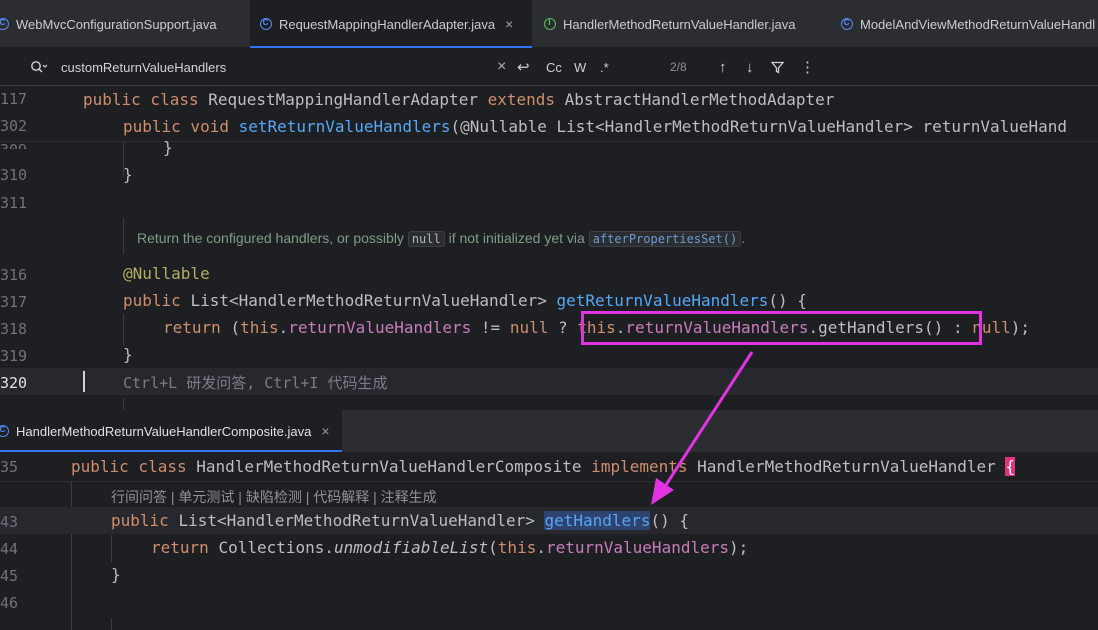 The width and height of the screenshot is (1098, 630). I want to click on field-name: returnValueHandlers, so click(637, 547).